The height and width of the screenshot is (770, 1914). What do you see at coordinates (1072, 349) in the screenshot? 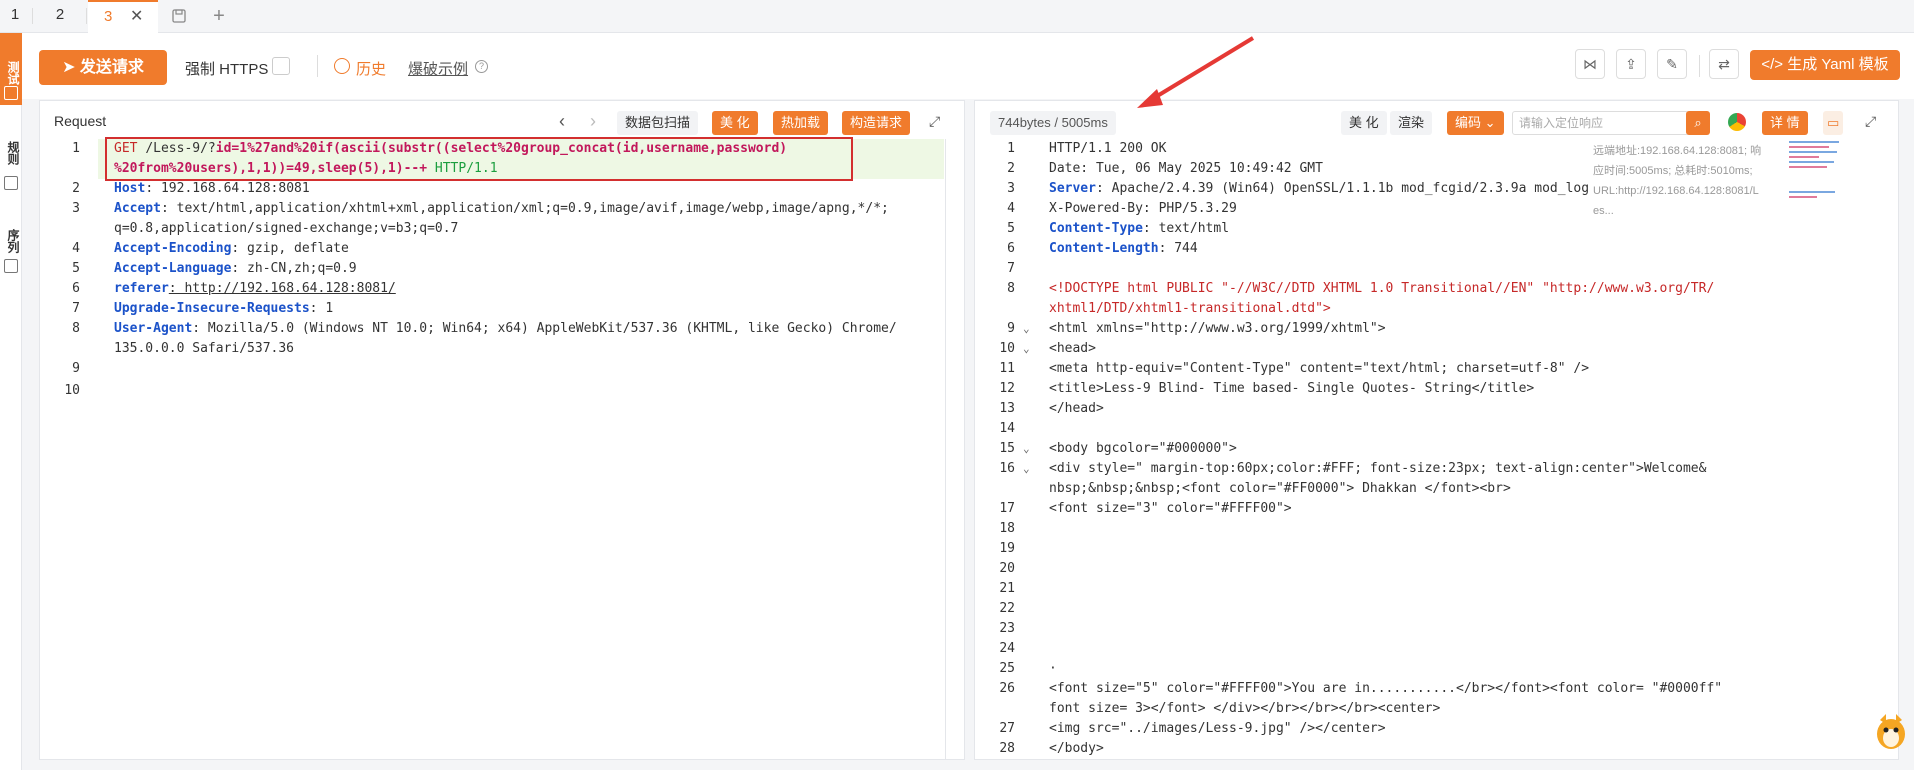
I see `line-content: <head>` at bounding box center [1072, 349].